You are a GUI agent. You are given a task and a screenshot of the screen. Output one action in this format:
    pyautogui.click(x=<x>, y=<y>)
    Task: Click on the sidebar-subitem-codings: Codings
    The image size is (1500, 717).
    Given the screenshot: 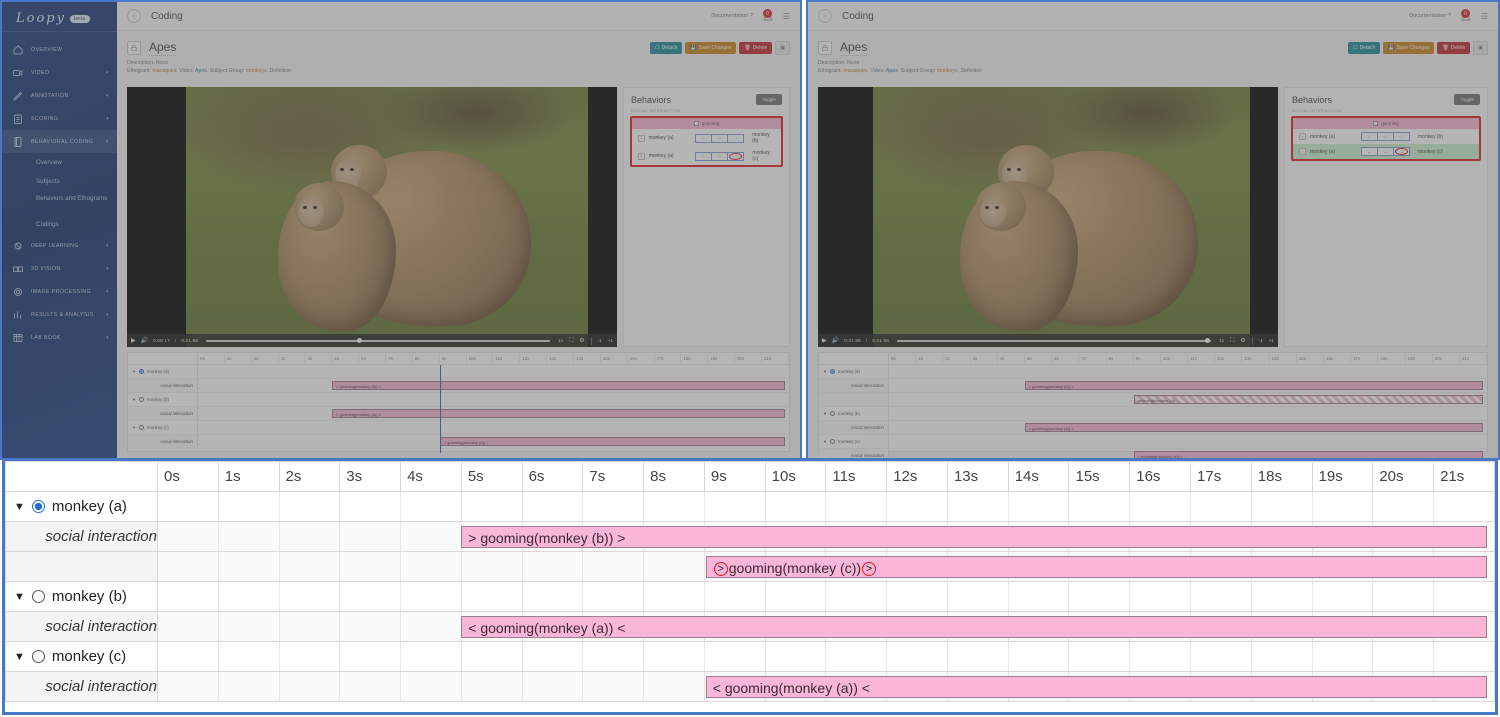 What is the action you would take?
    pyautogui.click(x=59, y=224)
    